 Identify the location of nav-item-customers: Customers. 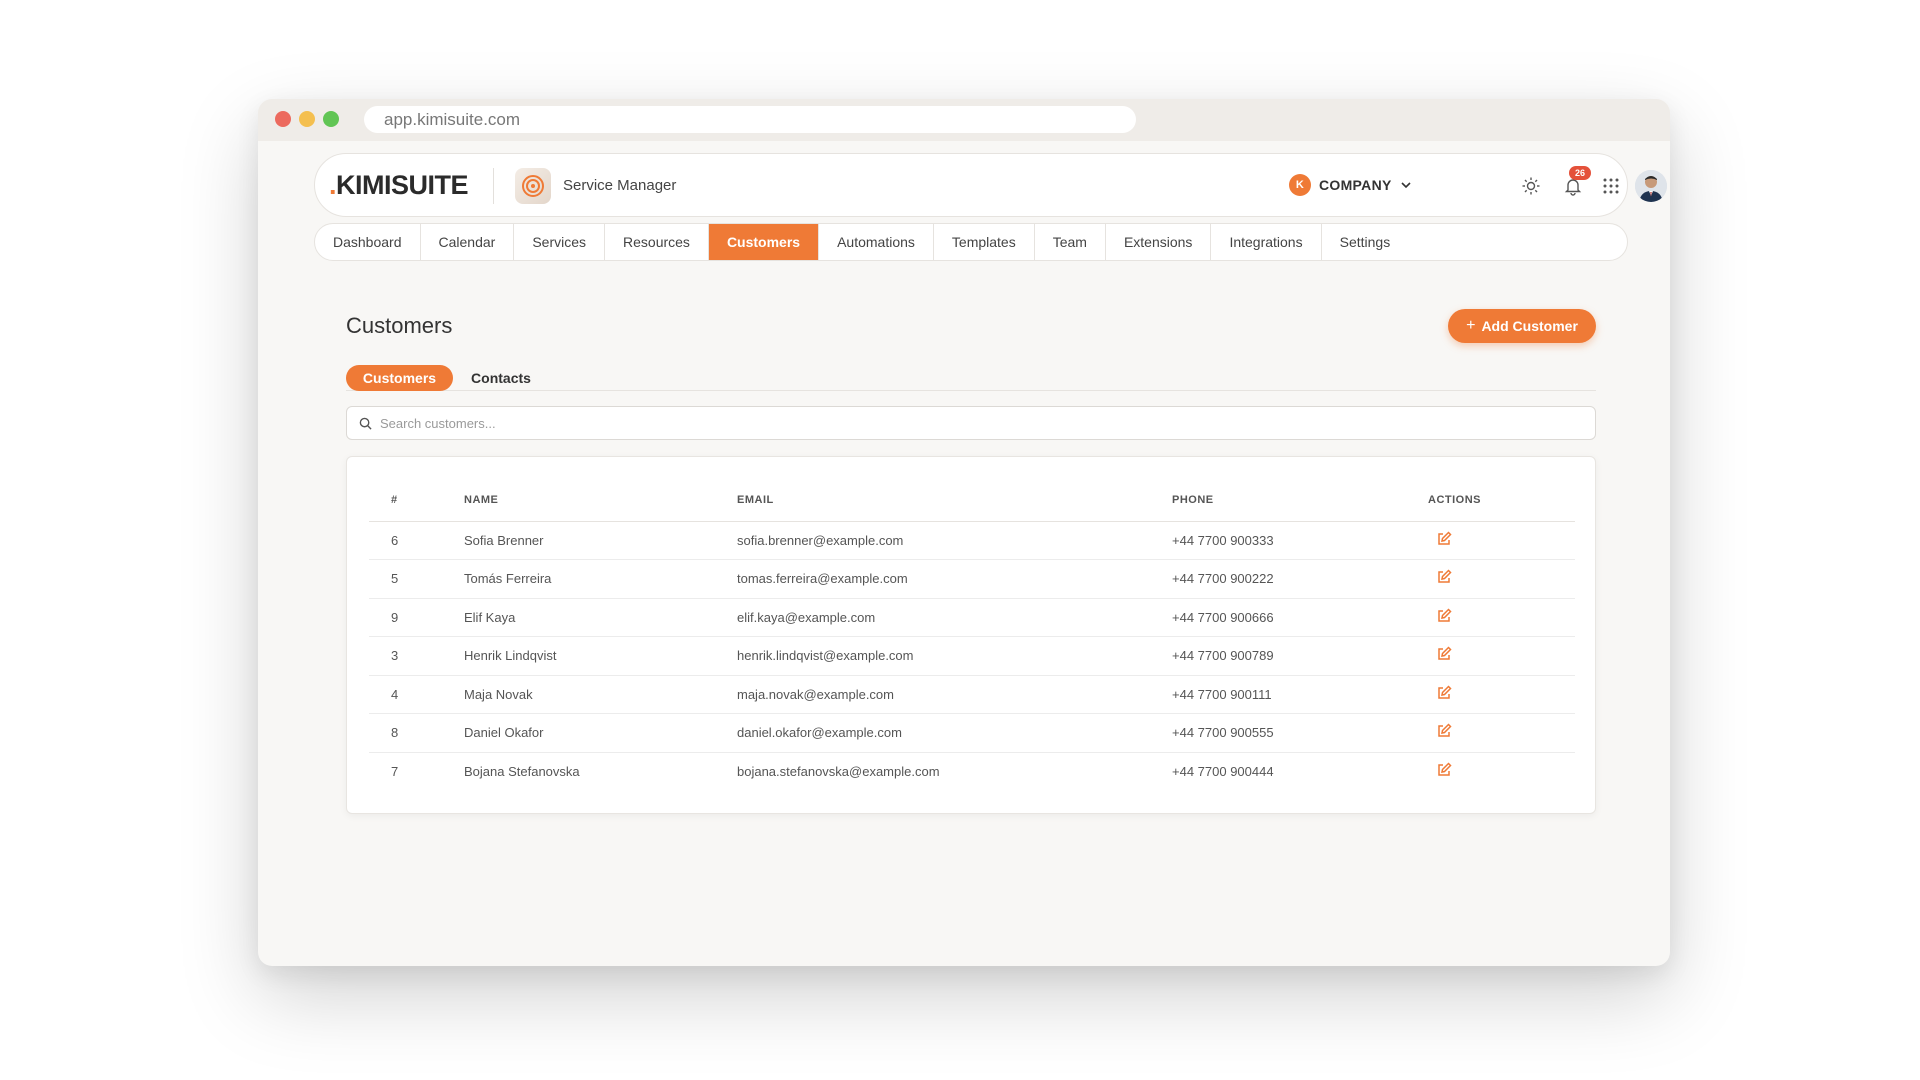
(764, 242).